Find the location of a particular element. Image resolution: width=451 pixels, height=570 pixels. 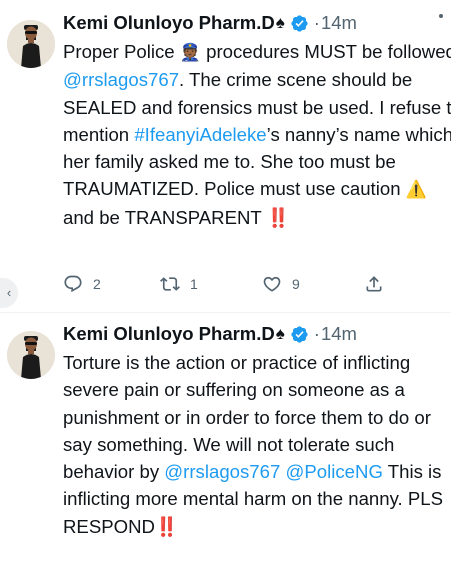

like-icon is located at coordinates (272, 284).